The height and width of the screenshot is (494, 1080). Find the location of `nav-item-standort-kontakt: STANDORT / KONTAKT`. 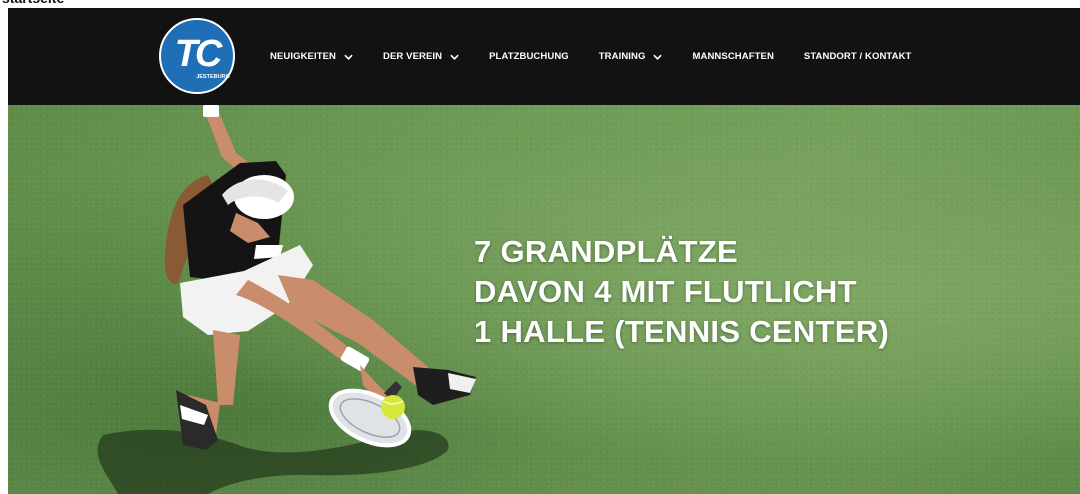

nav-item-standort-kontakt: STANDORT / KONTAKT is located at coordinates (858, 56).